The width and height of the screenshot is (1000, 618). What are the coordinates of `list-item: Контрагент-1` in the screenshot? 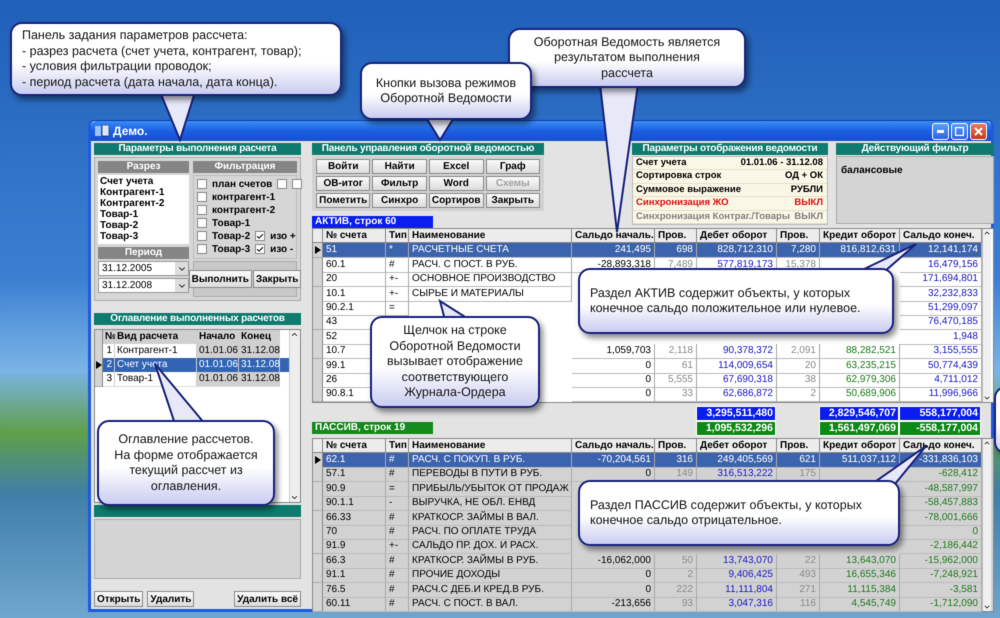 It's located at (143, 192).